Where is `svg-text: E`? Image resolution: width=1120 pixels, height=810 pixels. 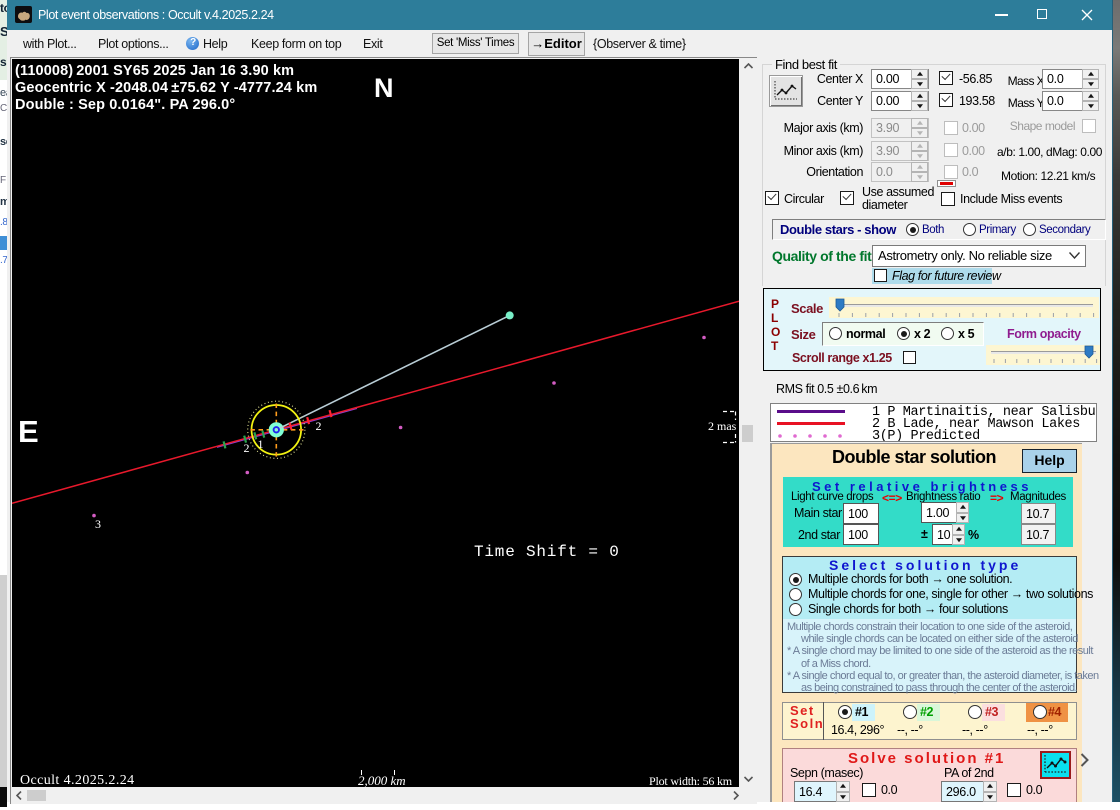 svg-text: E is located at coordinates (28, 431).